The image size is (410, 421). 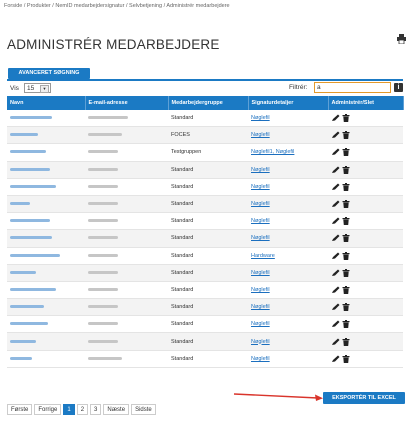 What do you see at coordinates (37, 88) in the screenshot?
I see `page-size-select: 15 ▼` at bounding box center [37, 88].